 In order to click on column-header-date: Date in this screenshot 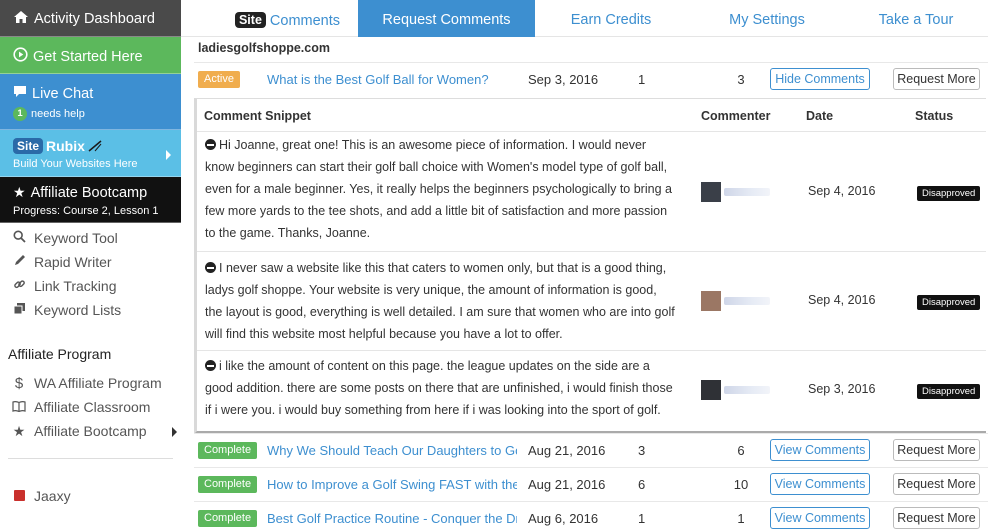, I will do `click(820, 116)`.